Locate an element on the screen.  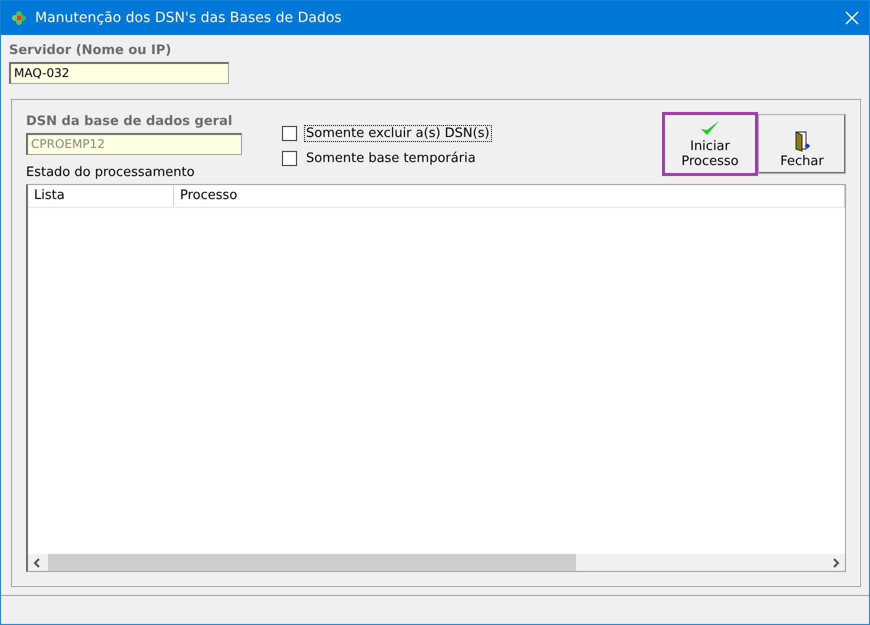
scroll-left-icon is located at coordinates (37, 563).